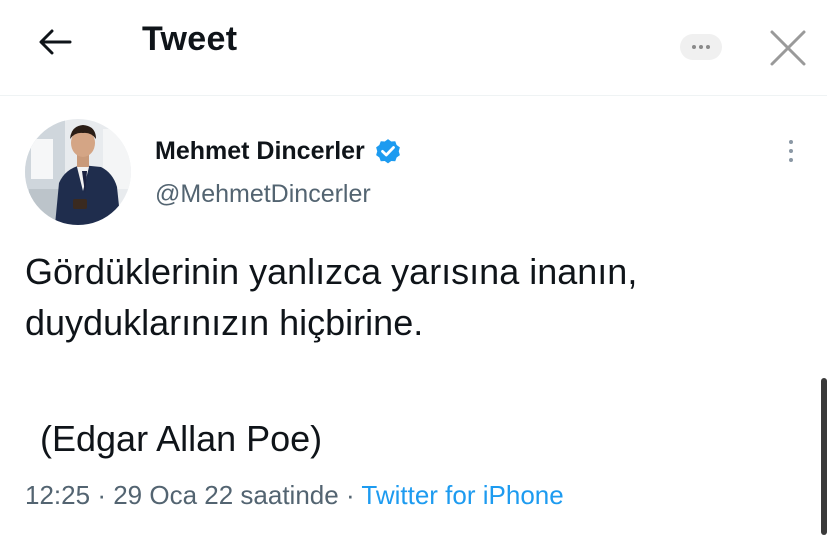 The image size is (827, 535). I want to click on arrow-left-icon, so click(55, 42).